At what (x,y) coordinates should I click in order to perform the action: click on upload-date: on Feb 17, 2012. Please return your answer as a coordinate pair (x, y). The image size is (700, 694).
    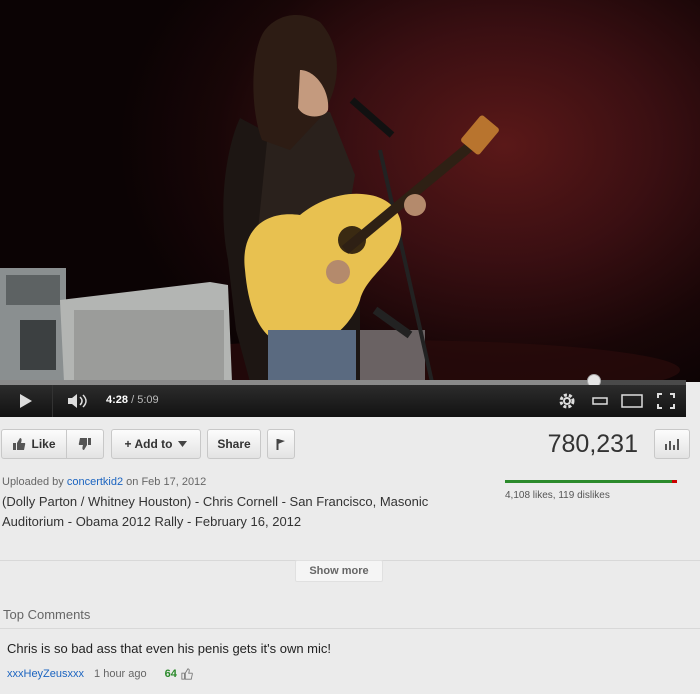
    Looking at the image, I should click on (166, 482).